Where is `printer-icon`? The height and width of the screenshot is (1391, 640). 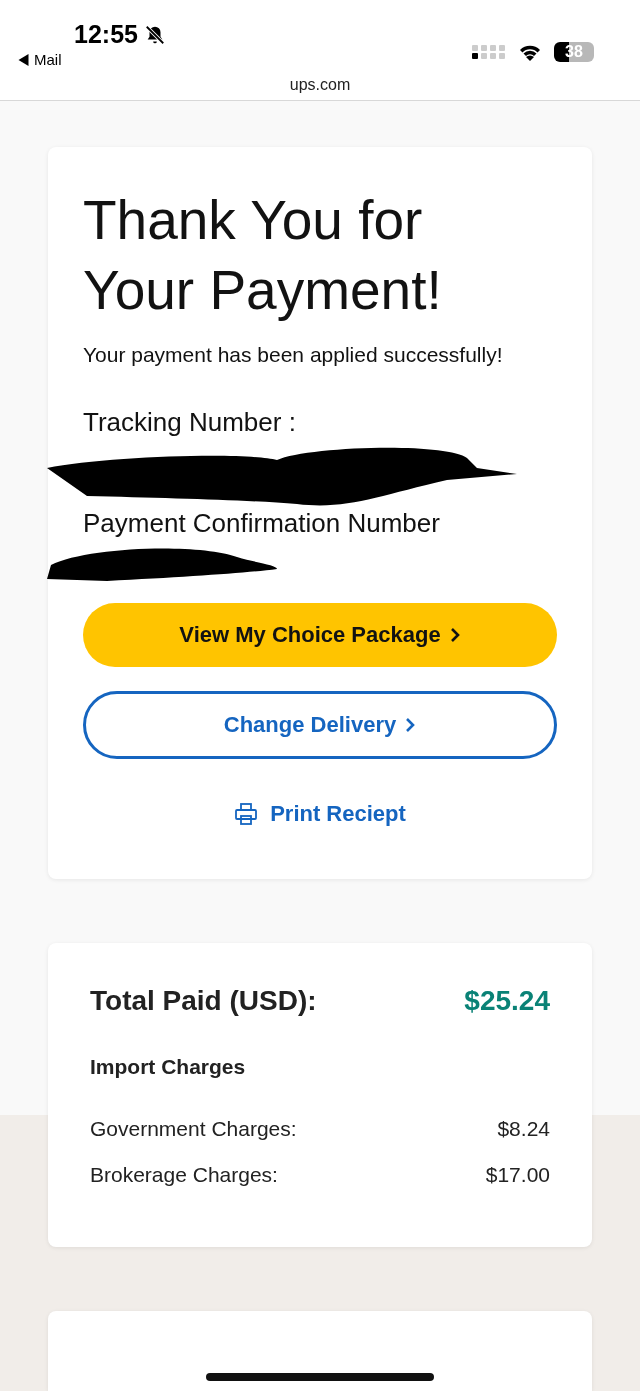
printer-icon is located at coordinates (246, 814).